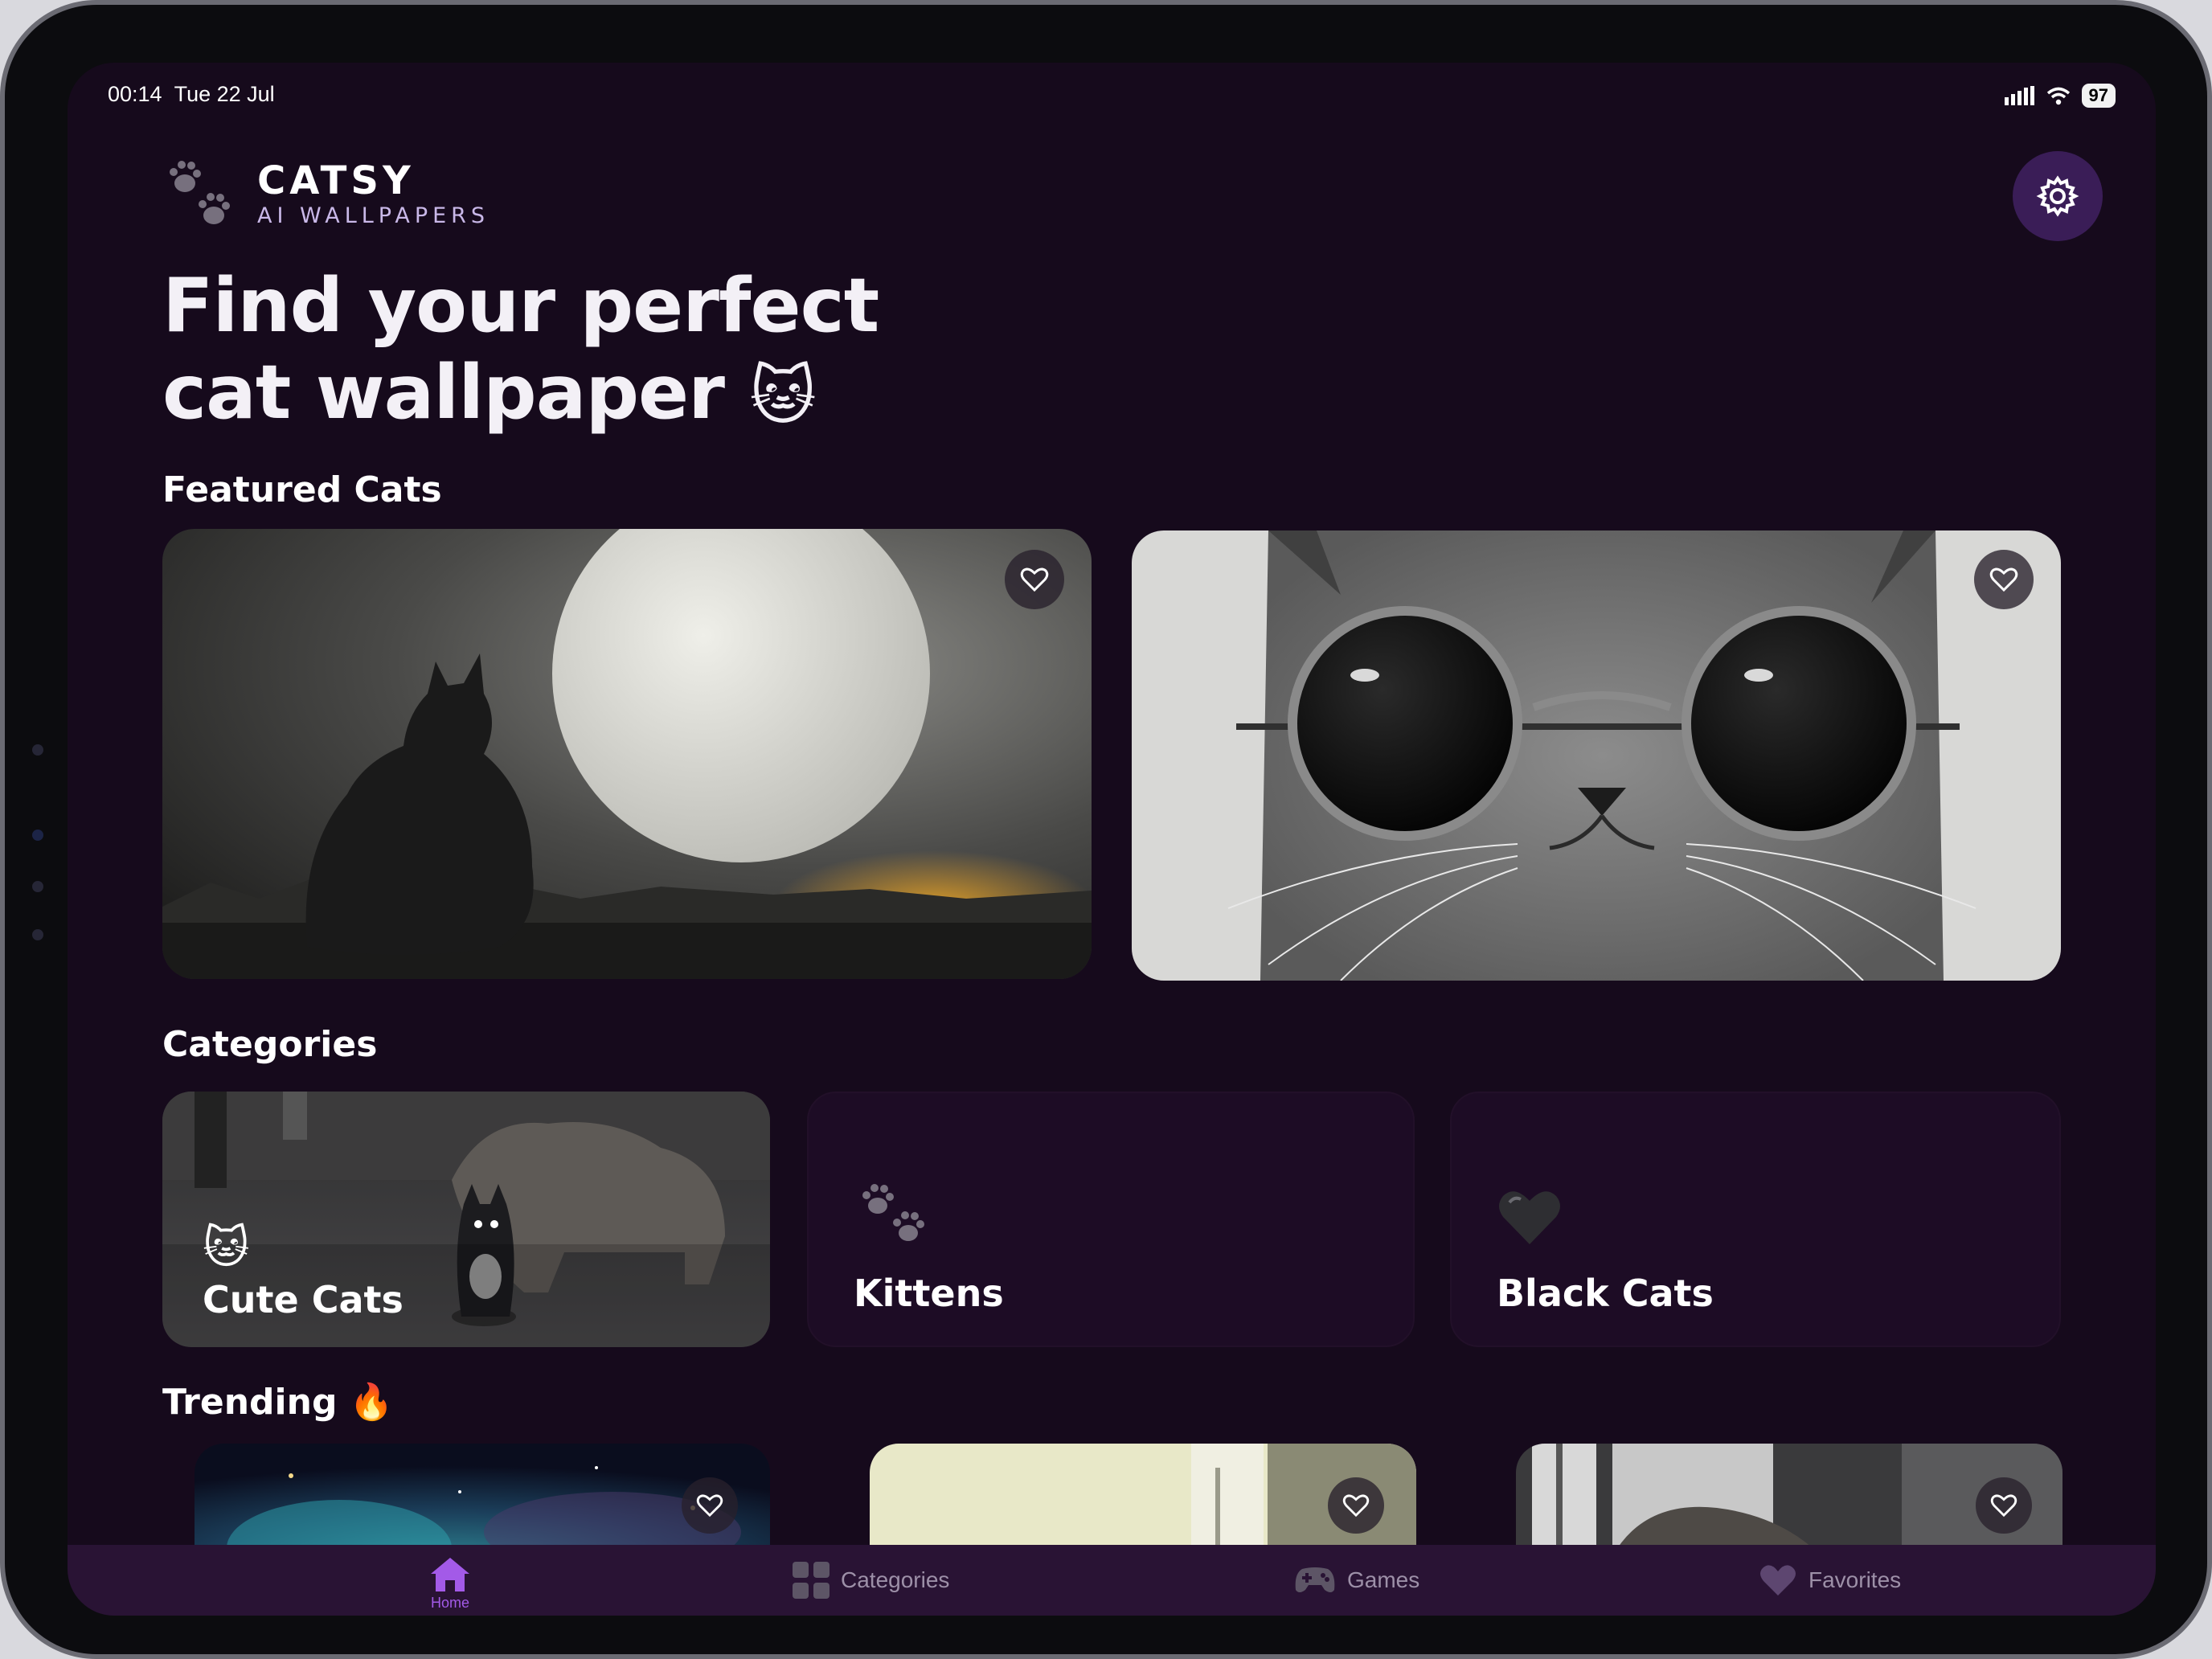 This screenshot has width=2212, height=1659. Describe the element at coordinates (278, 1402) in the screenshot. I see `trending-section-title: Trending 🔥` at that location.